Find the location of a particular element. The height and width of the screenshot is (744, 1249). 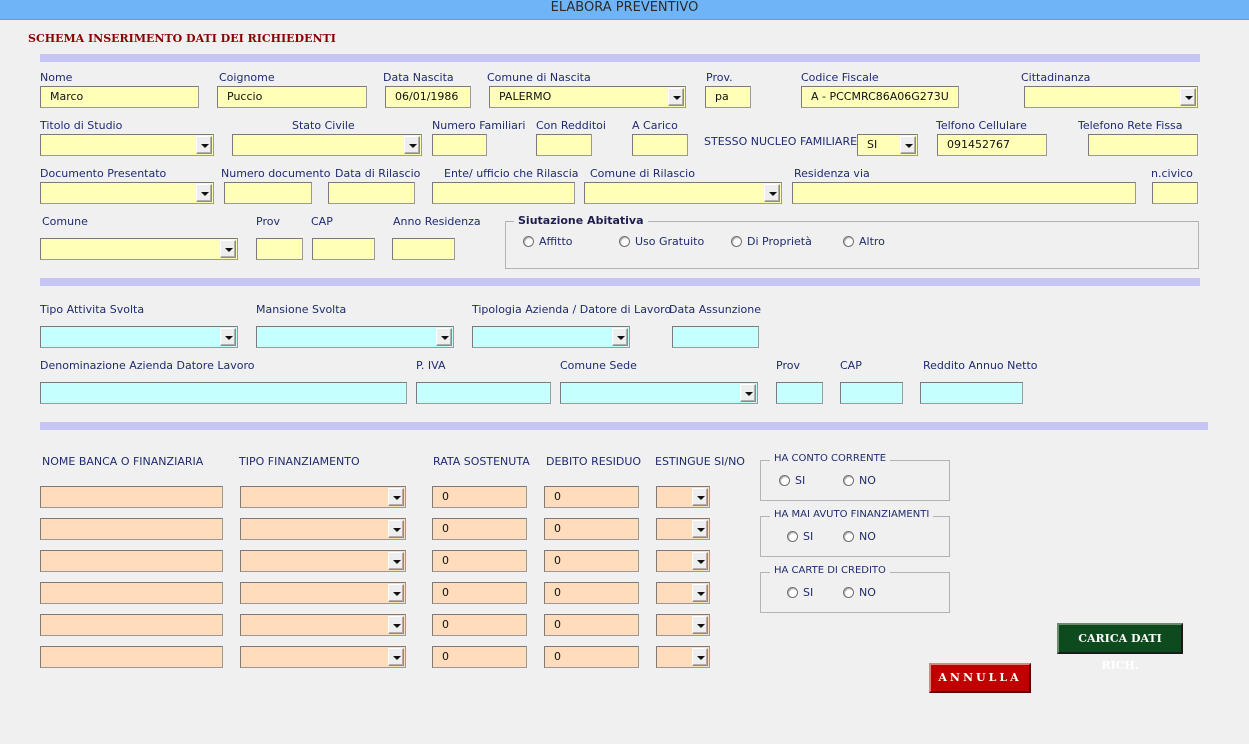

finanziamenti-si: SI is located at coordinates (800, 536).